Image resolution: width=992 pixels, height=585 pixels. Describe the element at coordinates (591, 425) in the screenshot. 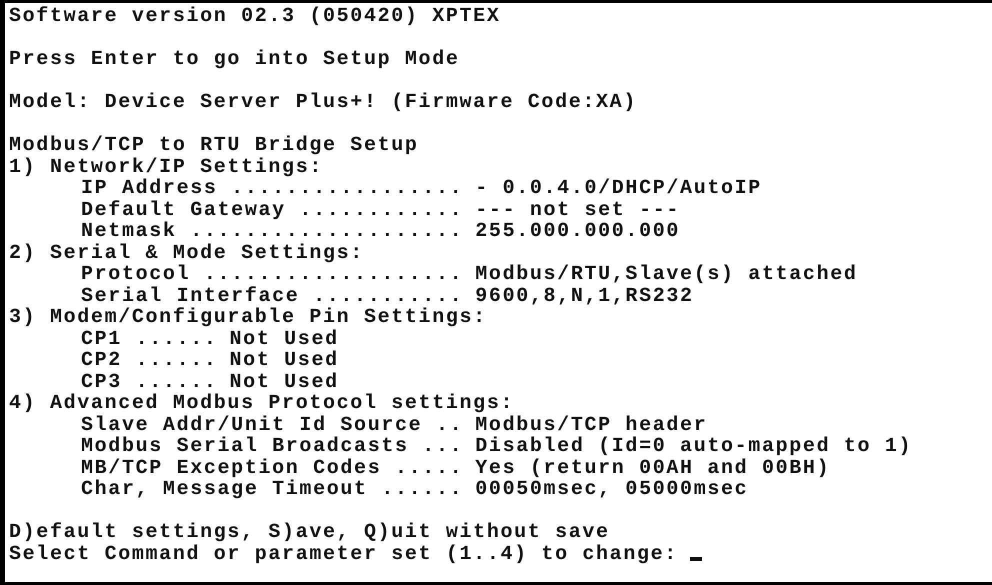

I see `setting-value: Modbus/TCP header` at that location.